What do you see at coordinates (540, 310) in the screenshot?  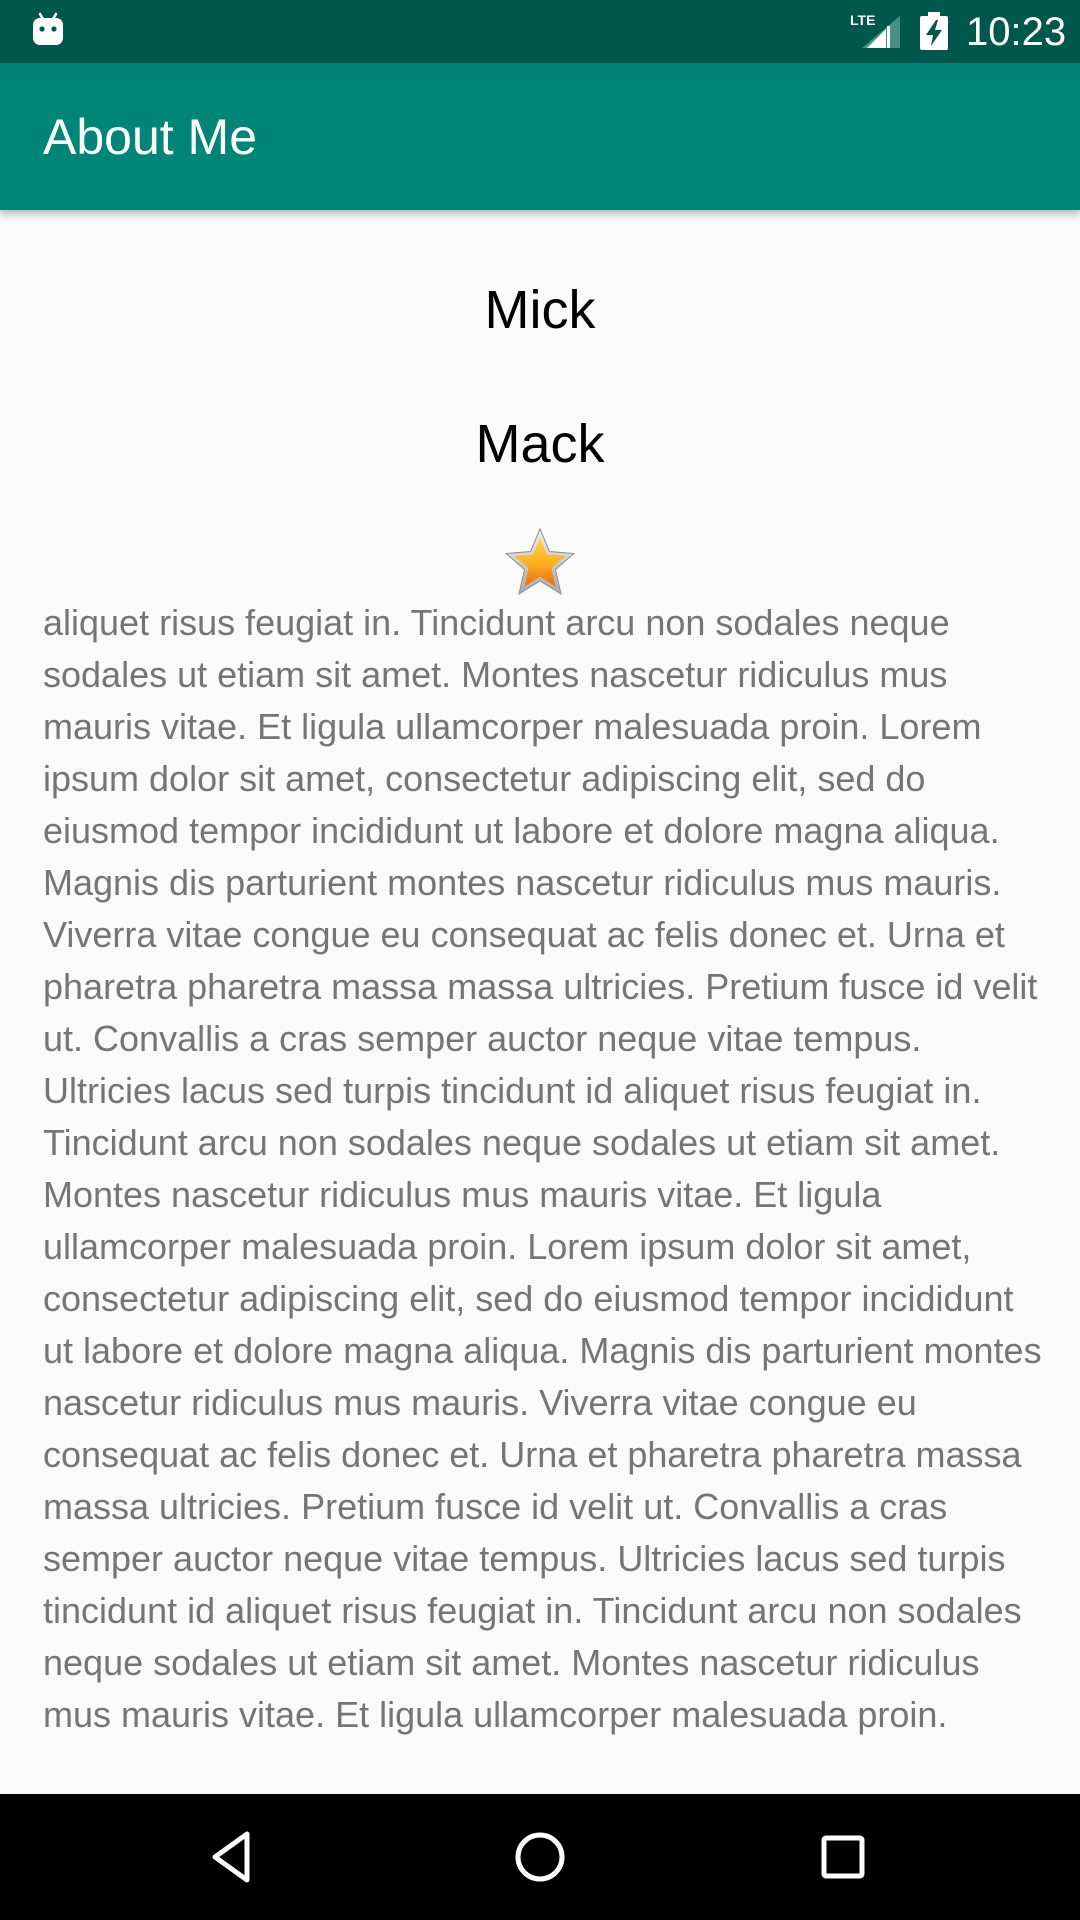 I see `first-name: Mick` at bounding box center [540, 310].